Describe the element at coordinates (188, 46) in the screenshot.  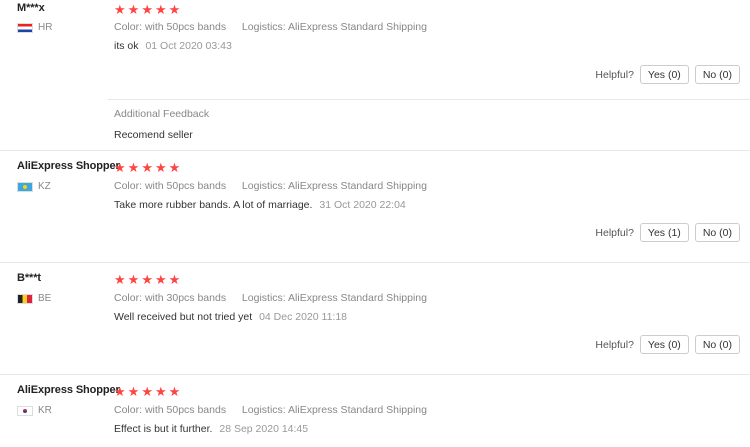
I see `review-date: 01 Oct 2020 03:43` at that location.